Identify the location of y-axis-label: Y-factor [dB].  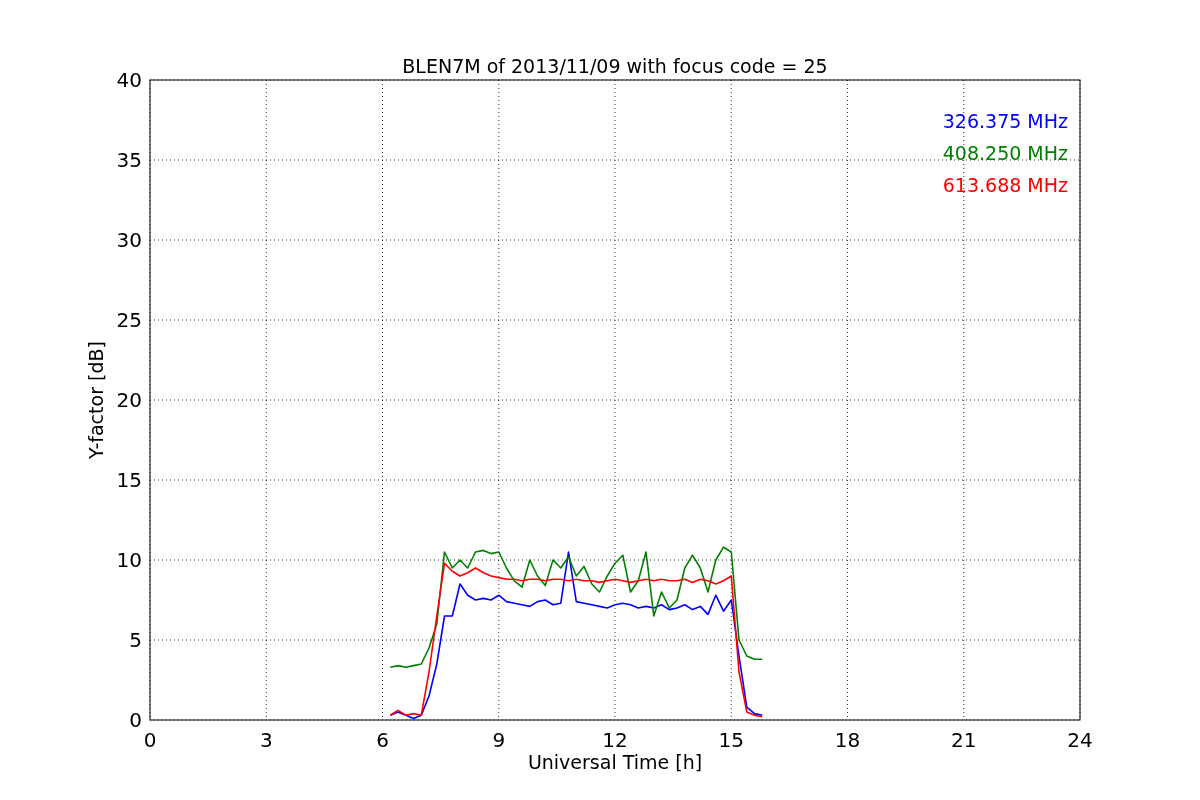
(96, 400).